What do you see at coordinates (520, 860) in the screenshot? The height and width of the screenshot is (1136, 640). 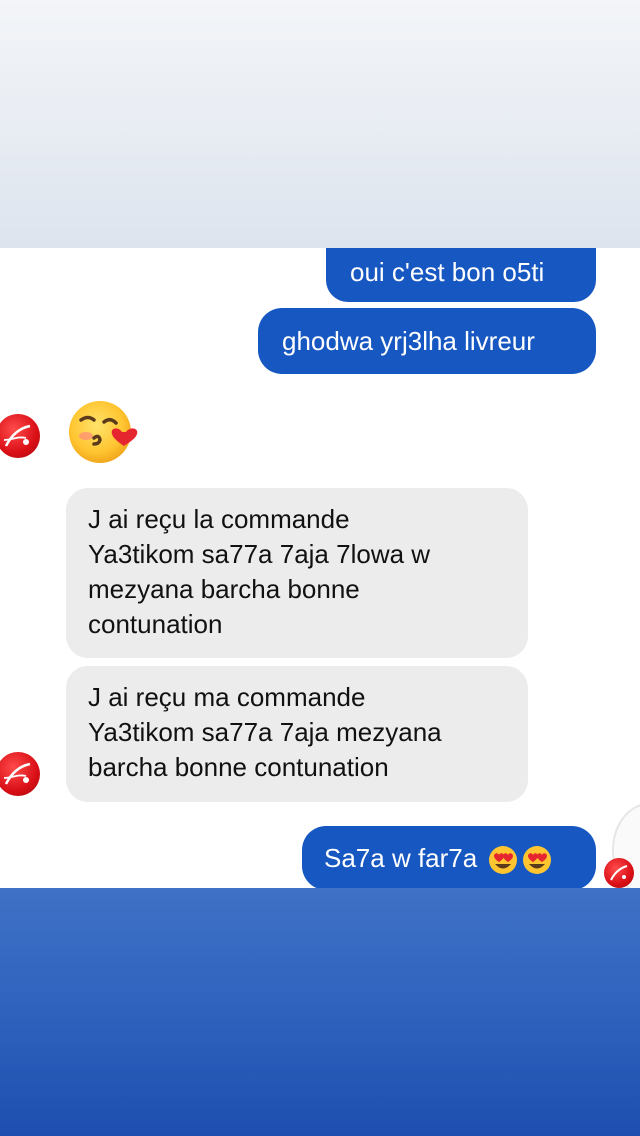 I see `heart-eyes-icon` at bounding box center [520, 860].